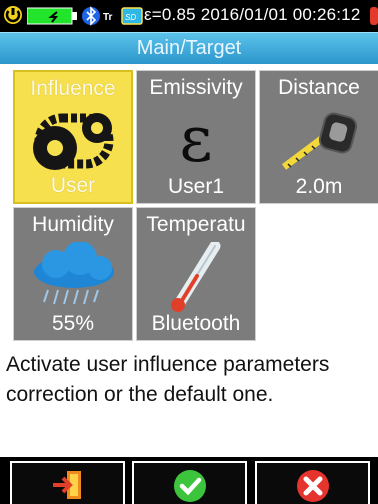 This screenshot has height=504, width=378. I want to click on title-bar: Main/Target, so click(189, 48).